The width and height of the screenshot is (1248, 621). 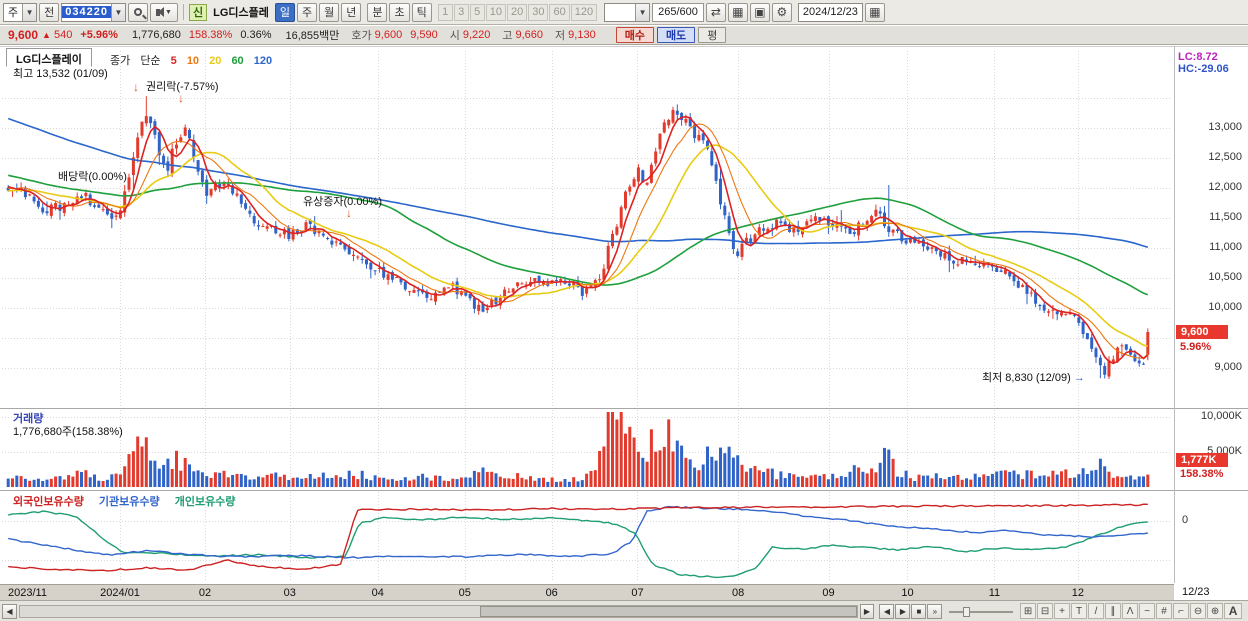 What do you see at coordinates (86, 12) in the screenshot?
I see `stock-code-value: 034220` at bounding box center [86, 12].